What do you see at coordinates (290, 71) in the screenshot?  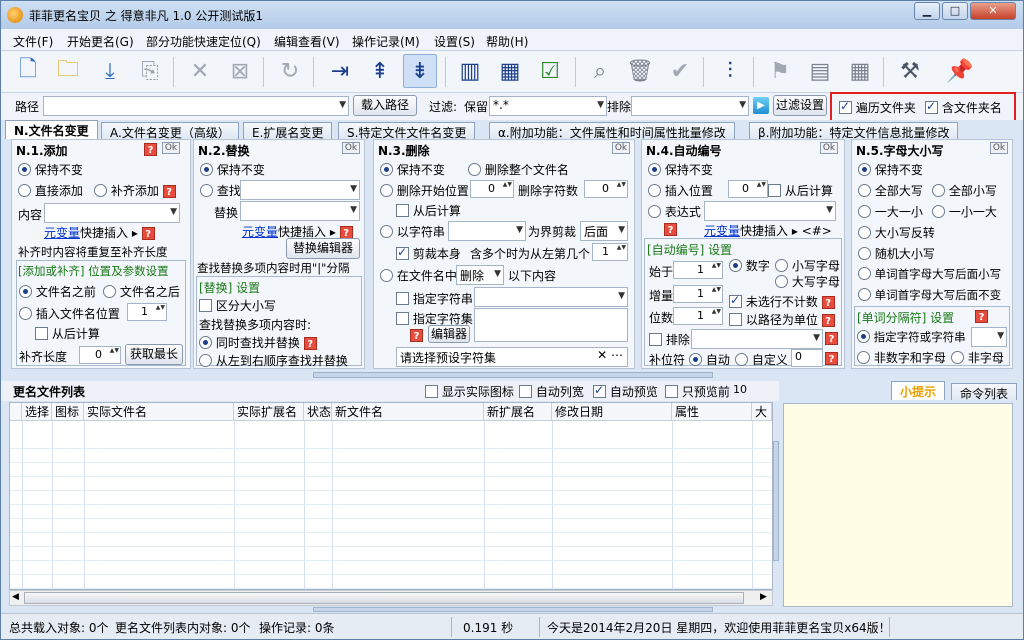 I see `refresh-icon: ↻` at bounding box center [290, 71].